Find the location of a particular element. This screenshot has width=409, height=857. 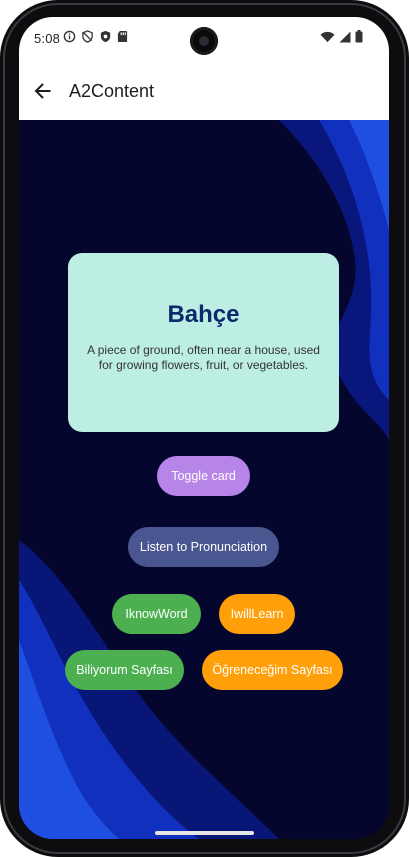

status-icons-left is located at coordinates (95, 36).